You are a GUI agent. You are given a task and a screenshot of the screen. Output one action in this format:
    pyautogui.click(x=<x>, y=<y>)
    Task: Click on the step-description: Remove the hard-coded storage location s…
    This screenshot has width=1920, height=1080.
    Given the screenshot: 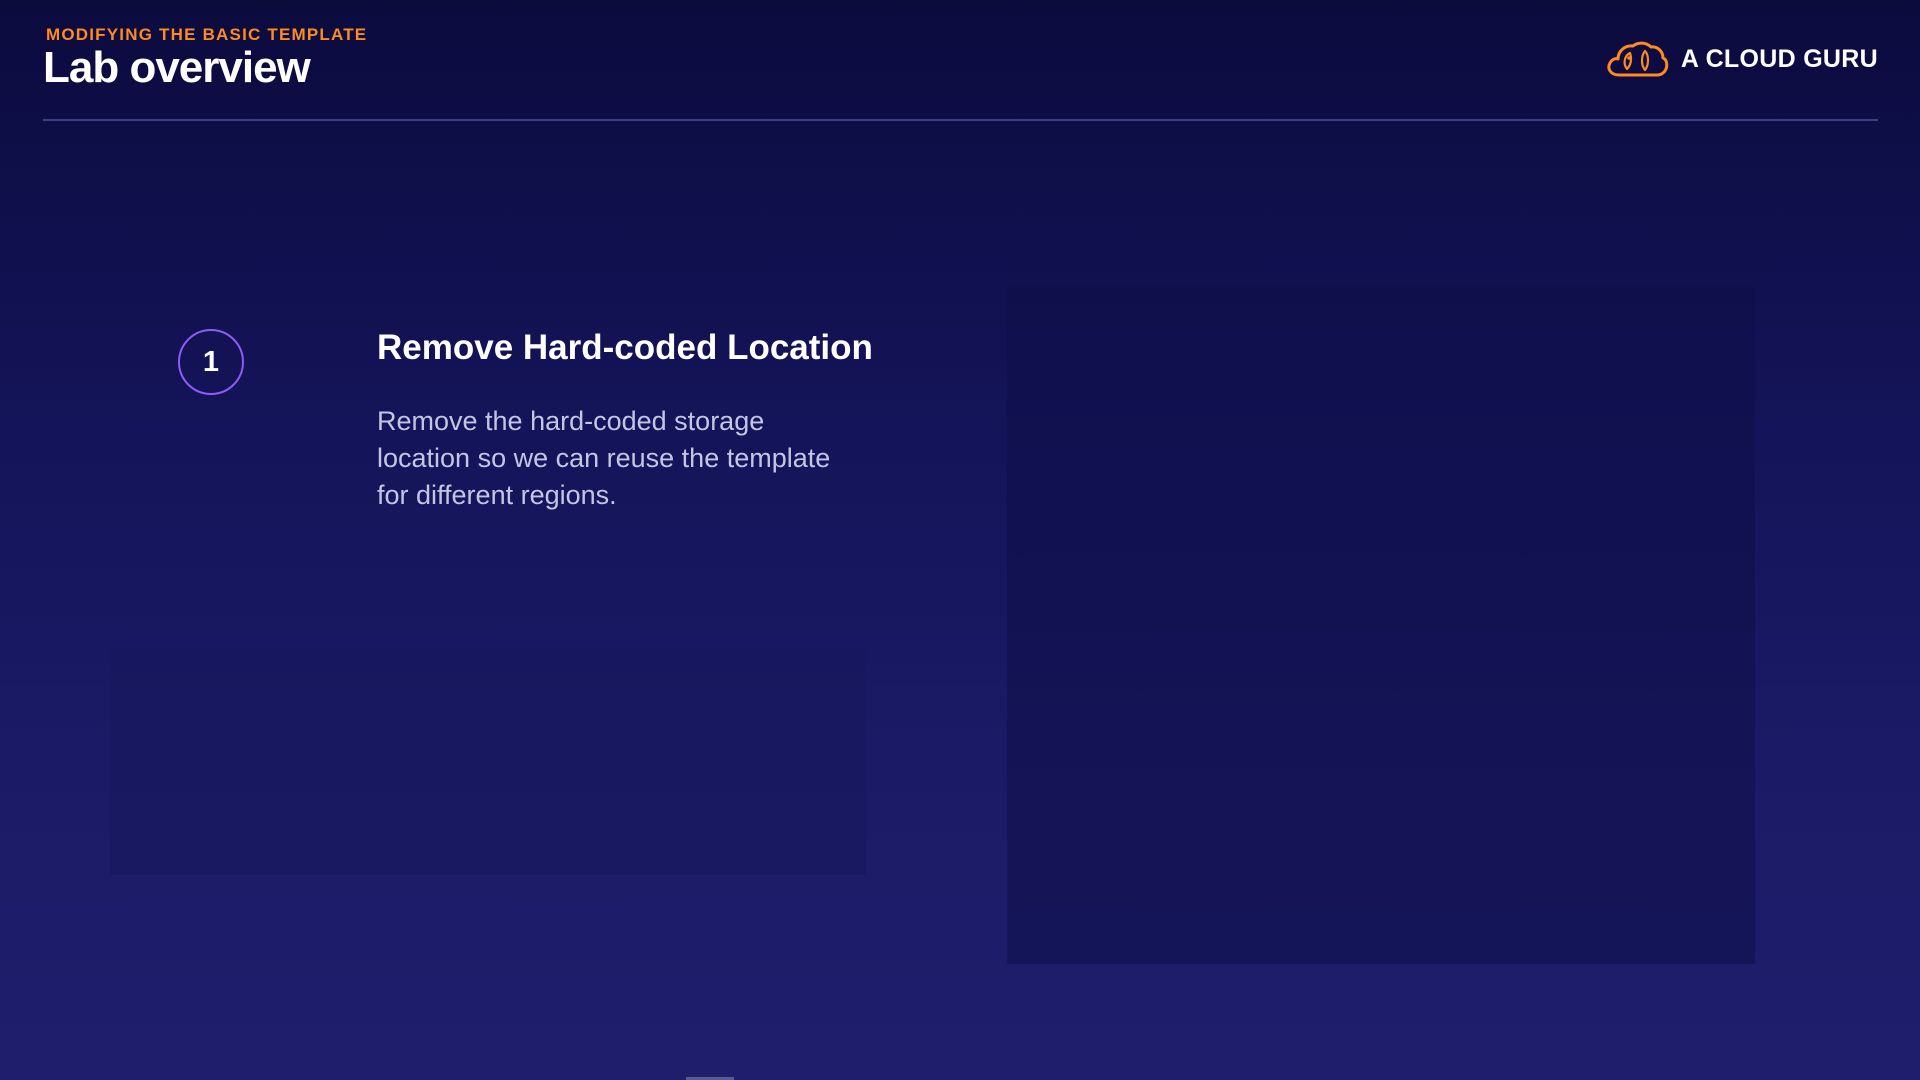 What is the action you would take?
    pyautogui.click(x=604, y=458)
    